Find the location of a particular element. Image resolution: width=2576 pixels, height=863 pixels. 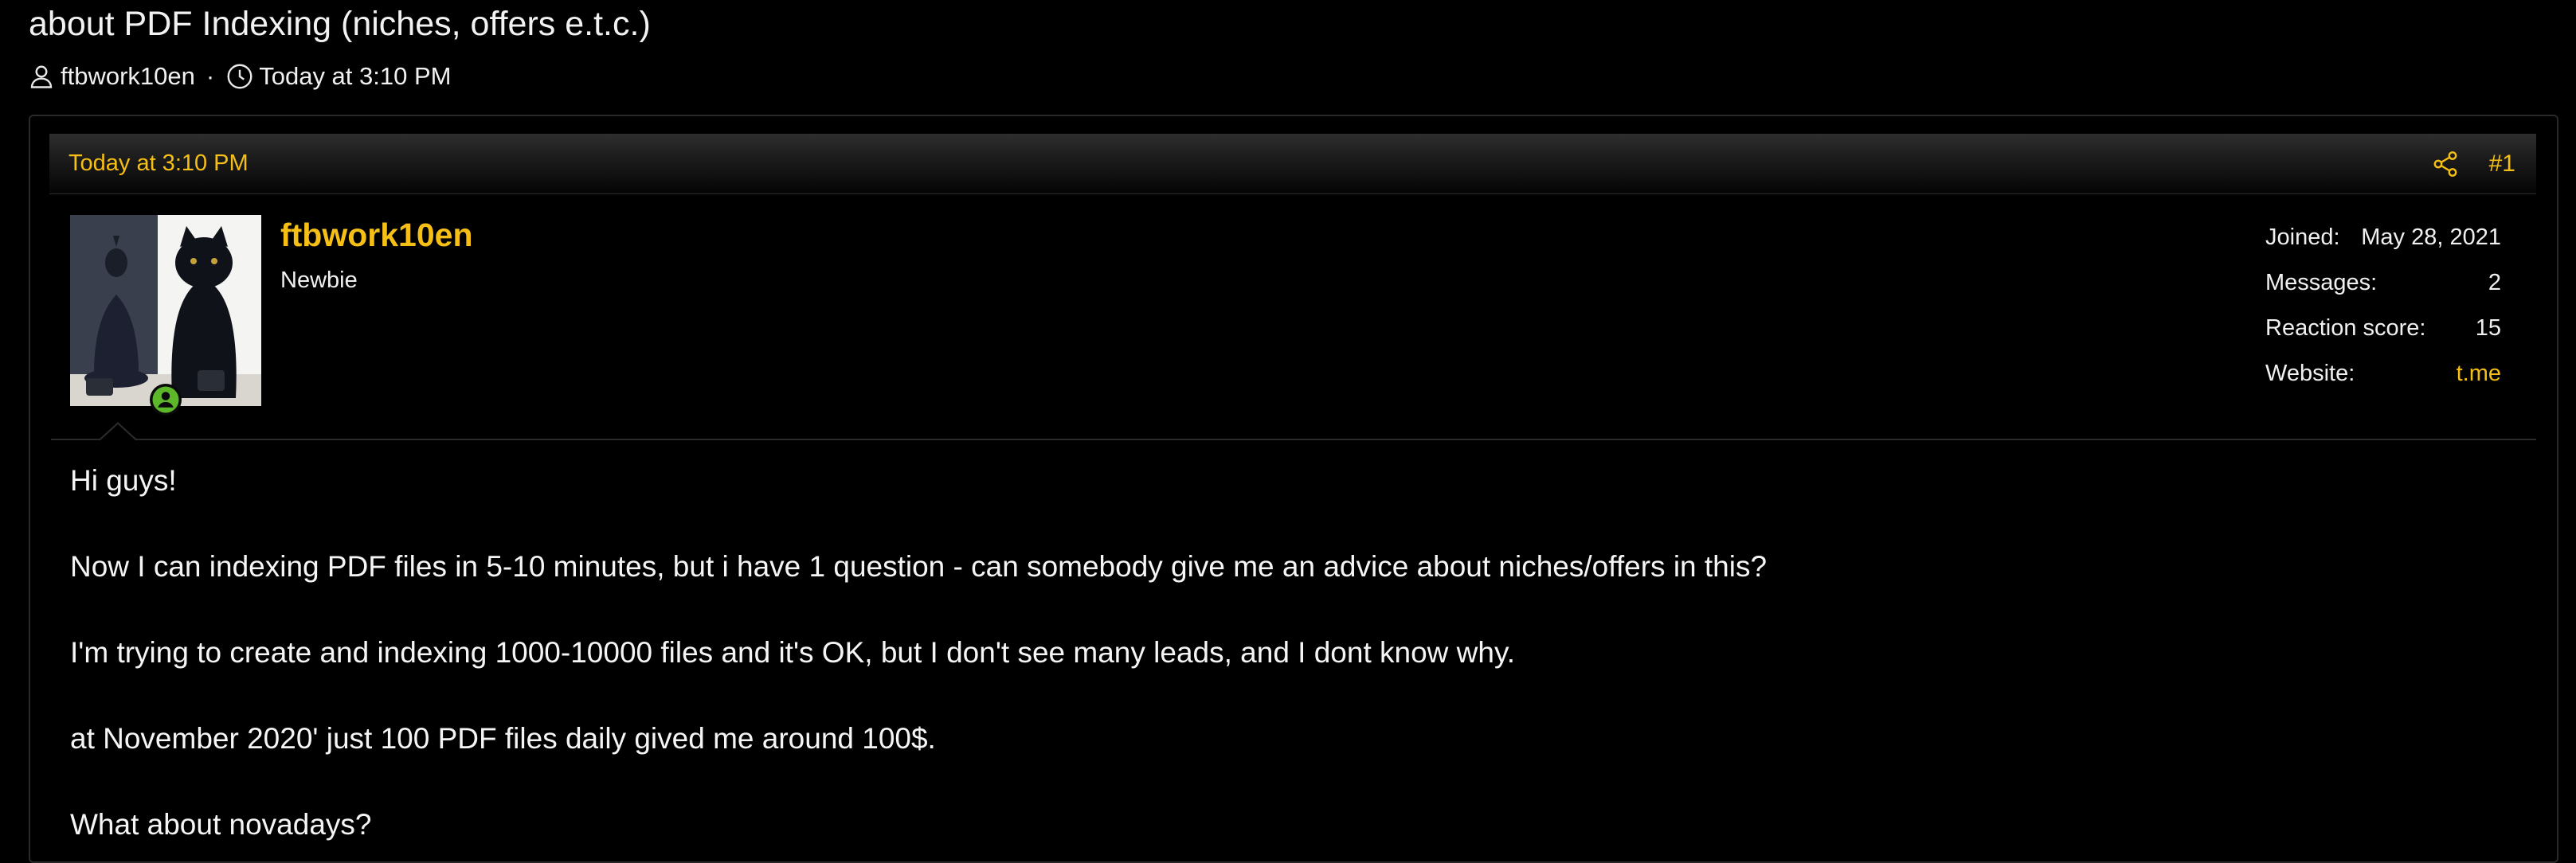

stat-label: Messages: is located at coordinates (2321, 282).